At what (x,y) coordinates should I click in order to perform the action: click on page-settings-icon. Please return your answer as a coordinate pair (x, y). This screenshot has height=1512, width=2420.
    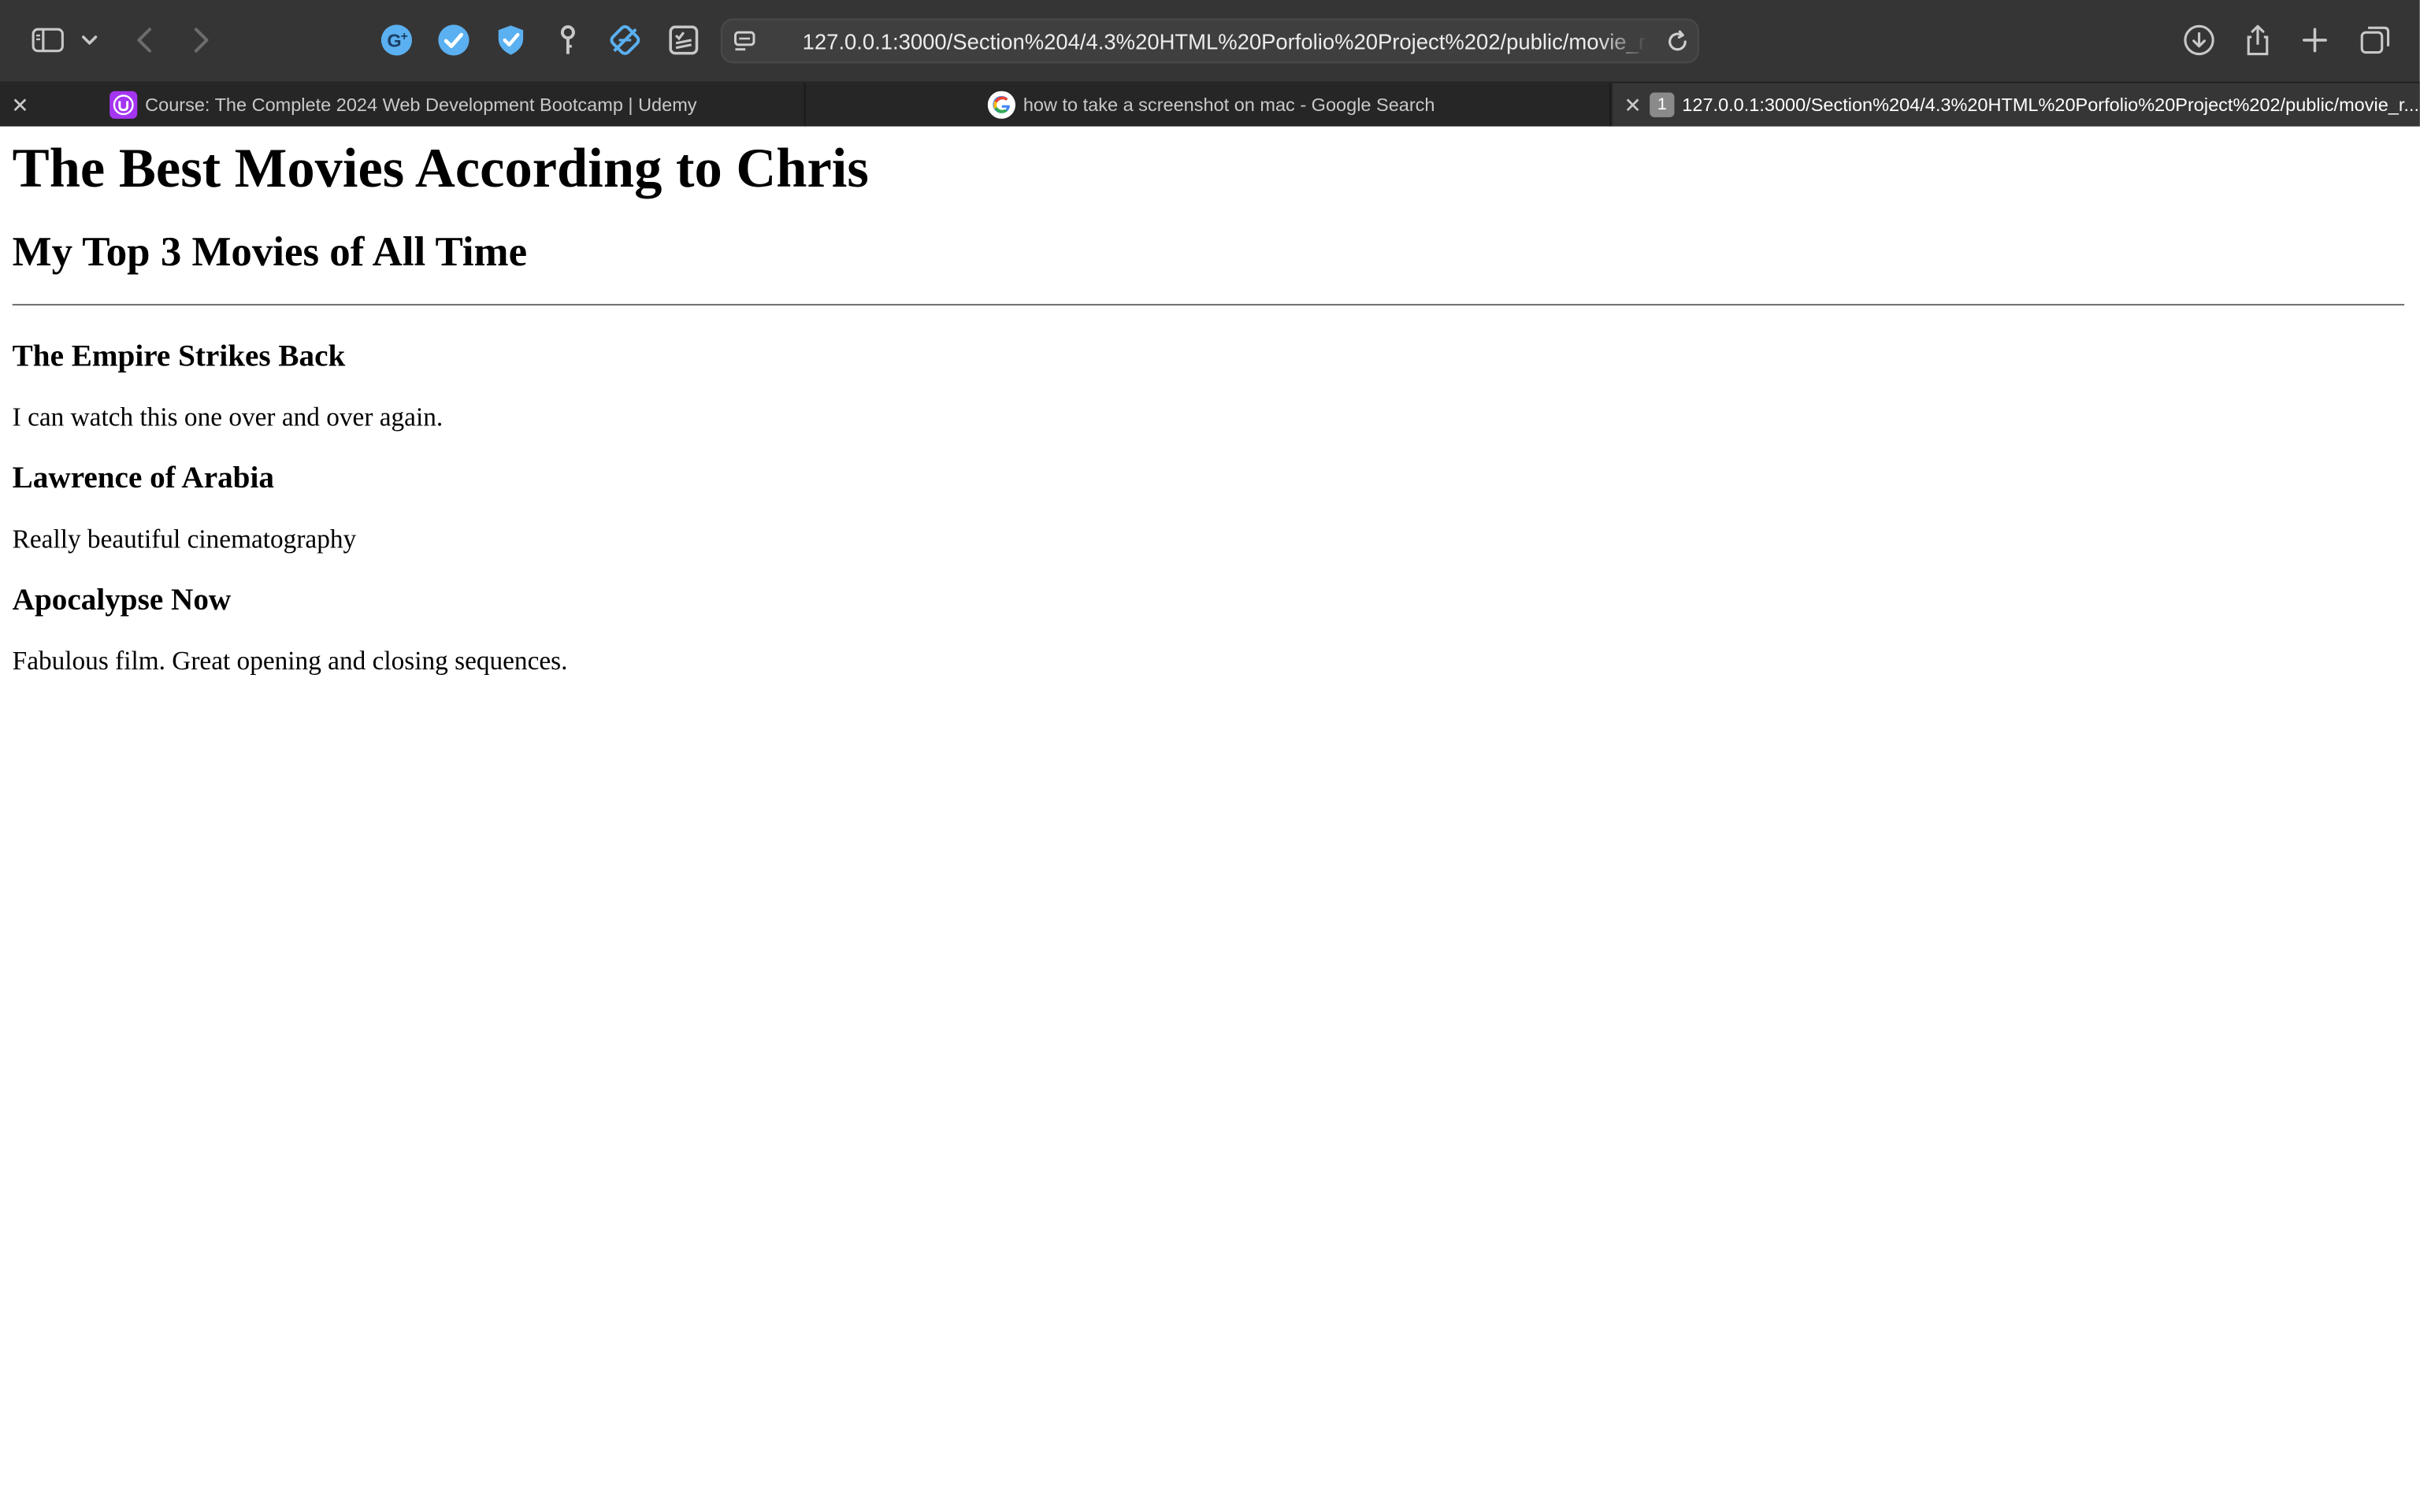
    Looking at the image, I should click on (745, 41).